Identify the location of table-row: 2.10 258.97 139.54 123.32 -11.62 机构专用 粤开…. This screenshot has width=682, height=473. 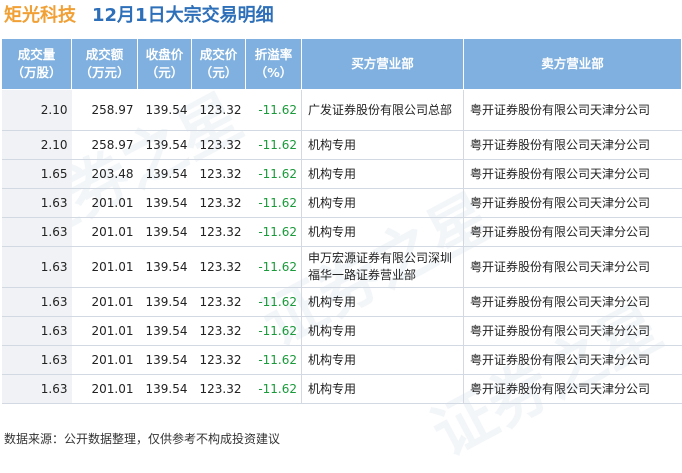
(341, 145).